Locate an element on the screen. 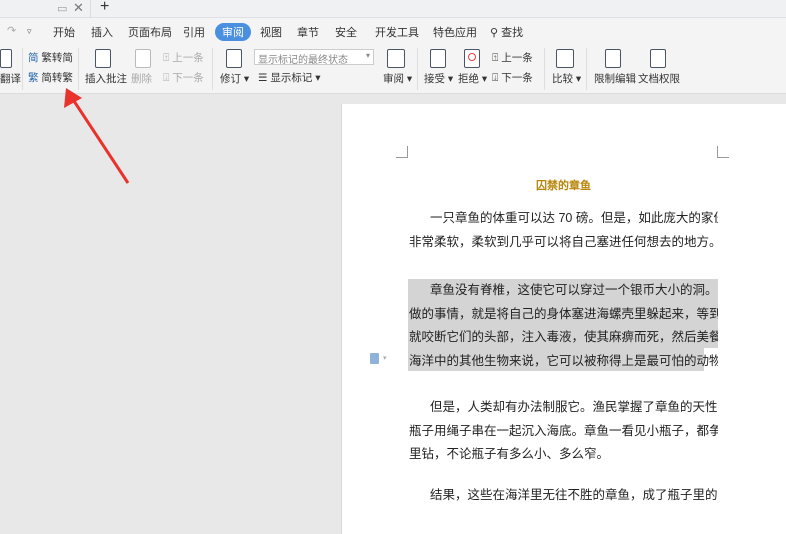  text-line: 但是，人类却有办法制服它。渔民掌握了章鱼的天性，他们将小 is located at coordinates (574, 407).